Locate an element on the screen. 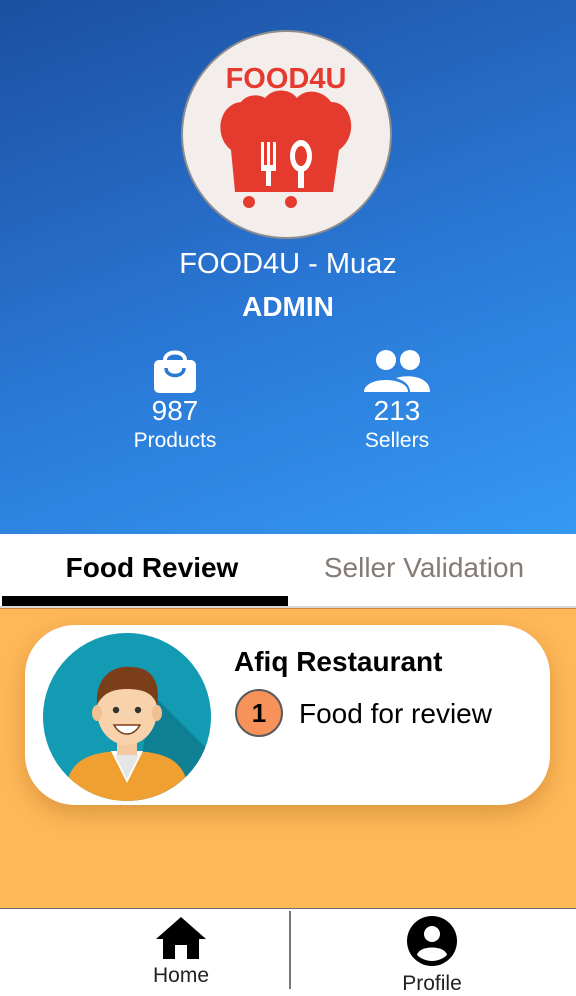 This screenshot has width=576, height=996. active-tab-indicator is located at coordinates (145, 601).